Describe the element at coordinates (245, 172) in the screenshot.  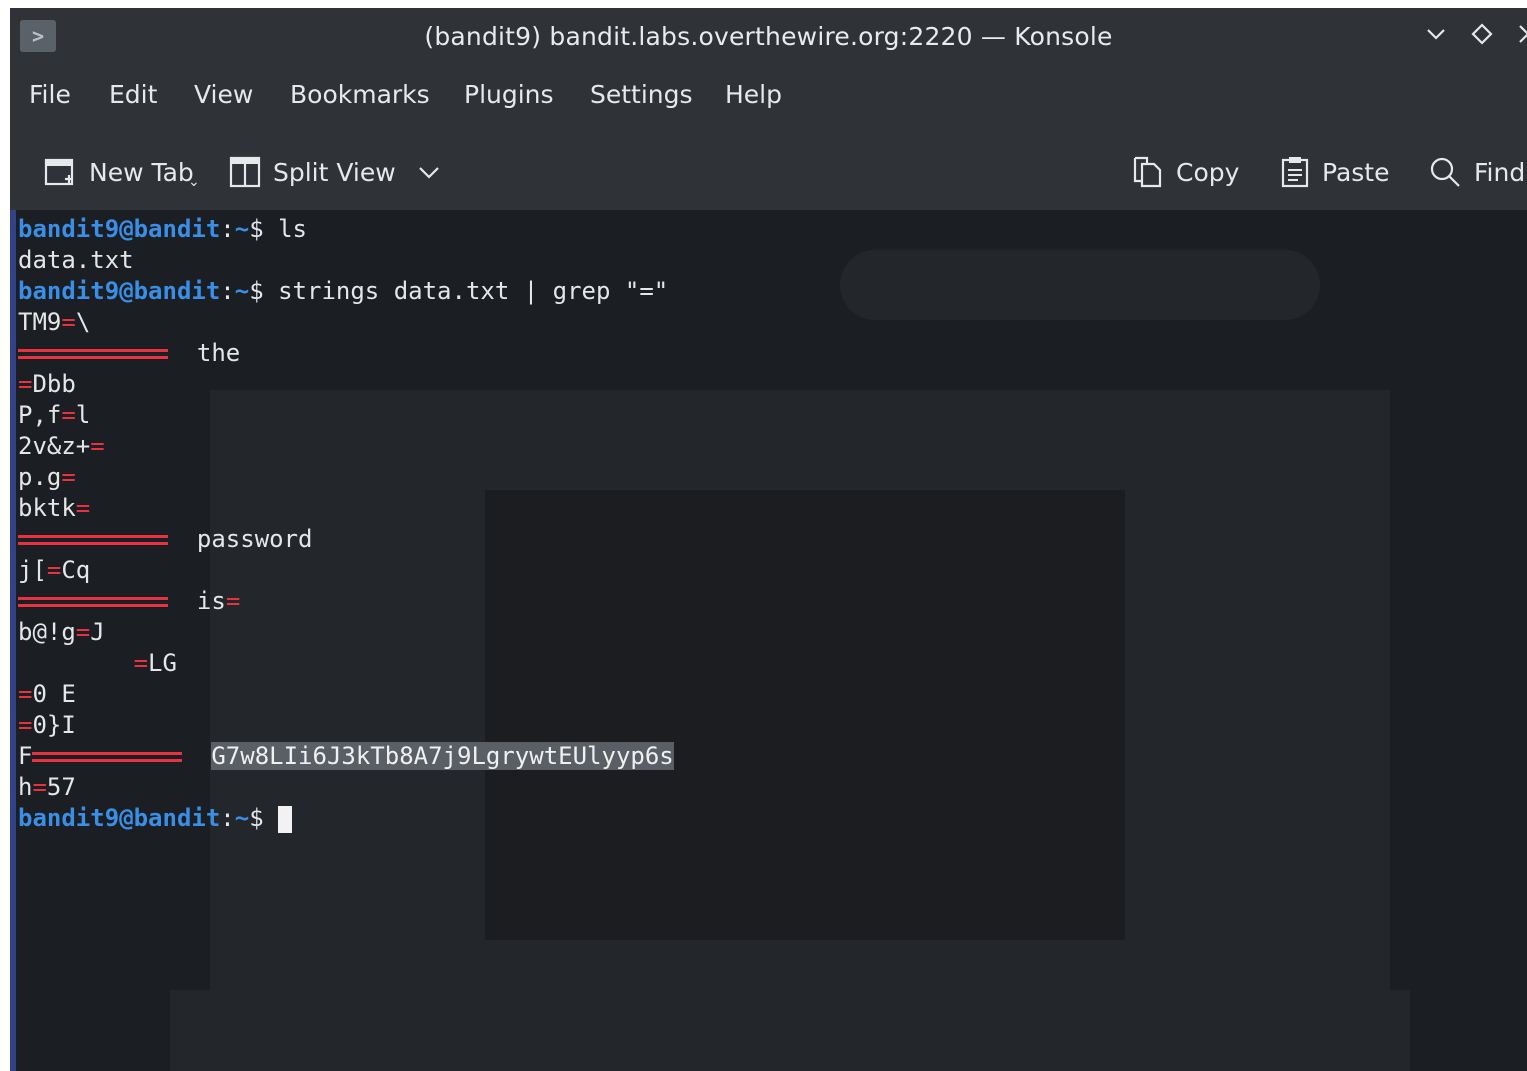
I see `split-view-icon` at that location.